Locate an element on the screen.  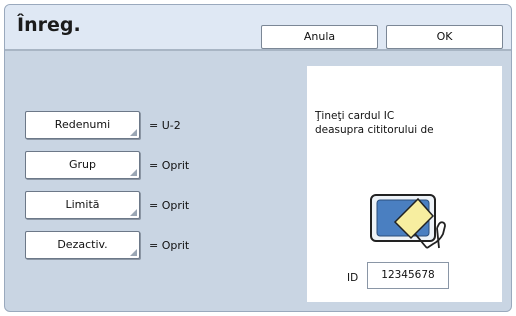
limit-button: Limită is located at coordinates (82, 205).